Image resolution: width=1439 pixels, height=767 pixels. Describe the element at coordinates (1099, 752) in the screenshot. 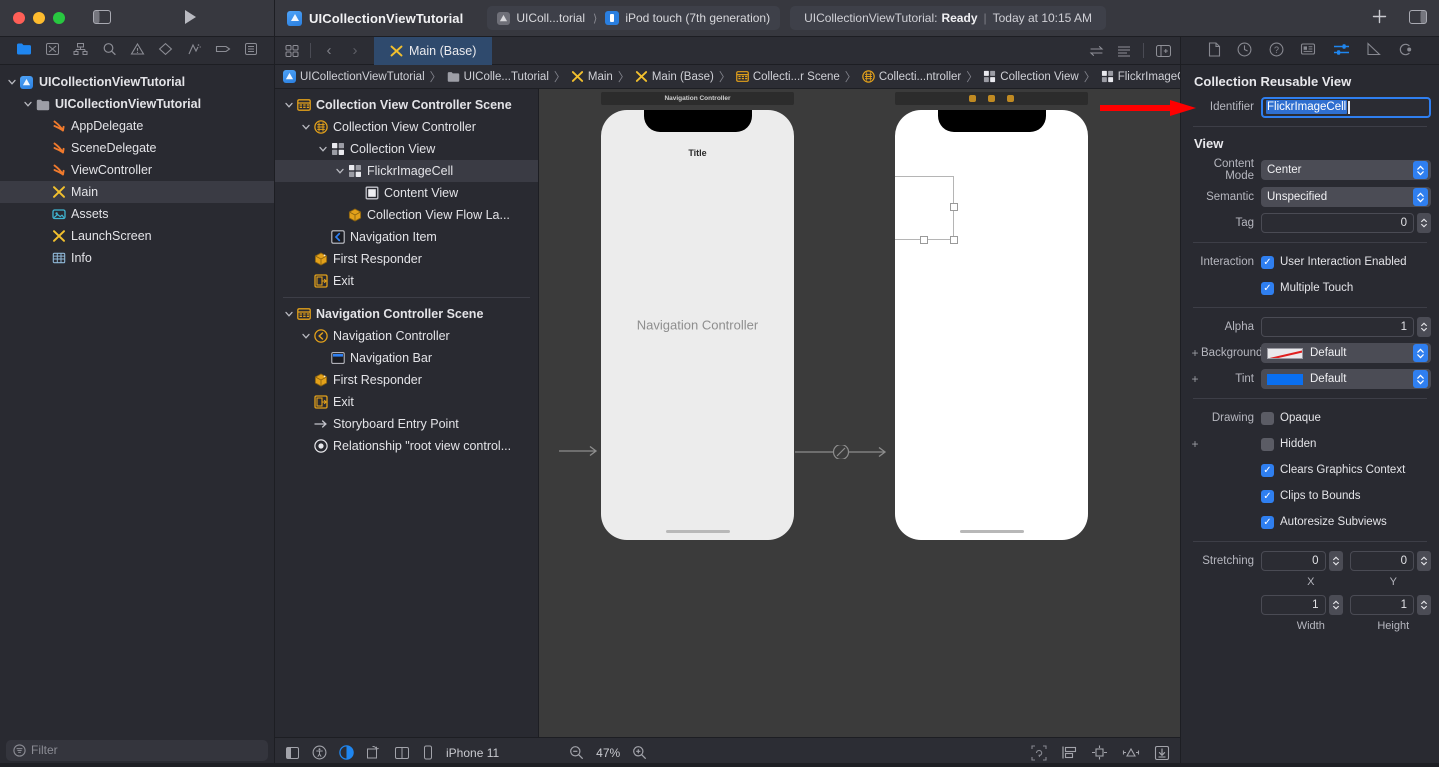

I see `align-icon` at that location.